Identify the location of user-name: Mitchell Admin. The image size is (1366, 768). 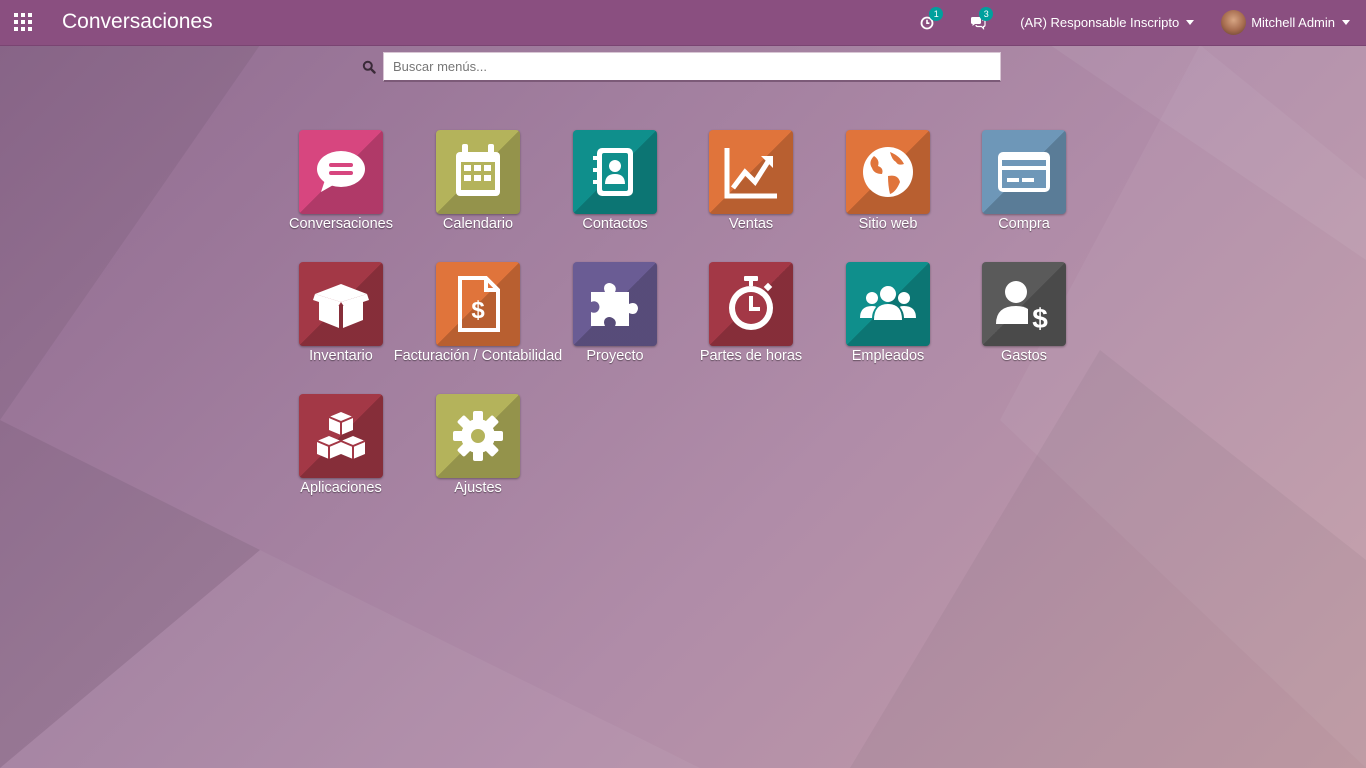
(1293, 22).